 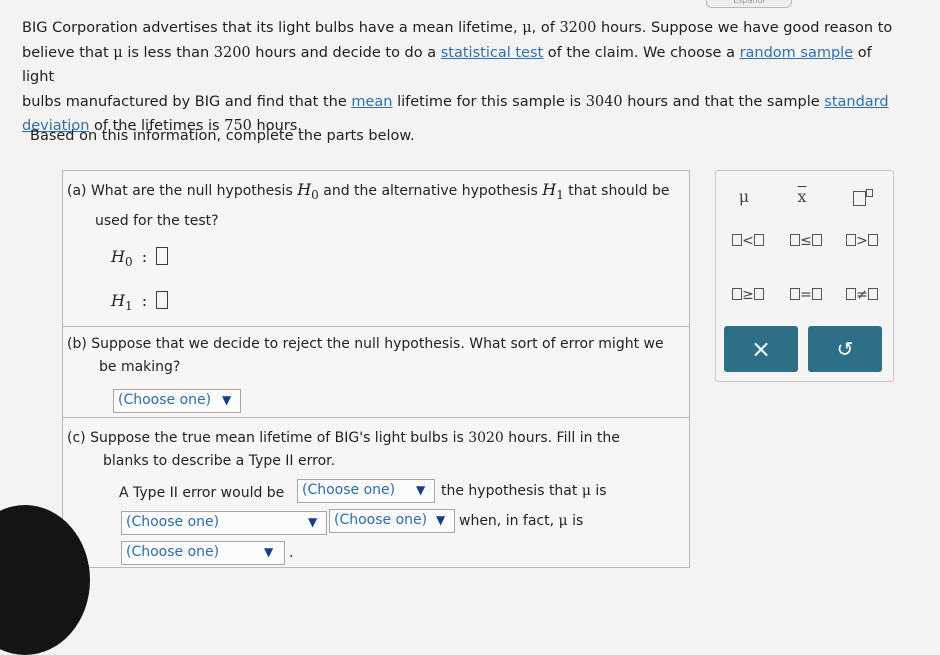 What do you see at coordinates (392, 521) in the screenshot?
I see `type2-value-dropdown: (Choose one) ▼` at bounding box center [392, 521].